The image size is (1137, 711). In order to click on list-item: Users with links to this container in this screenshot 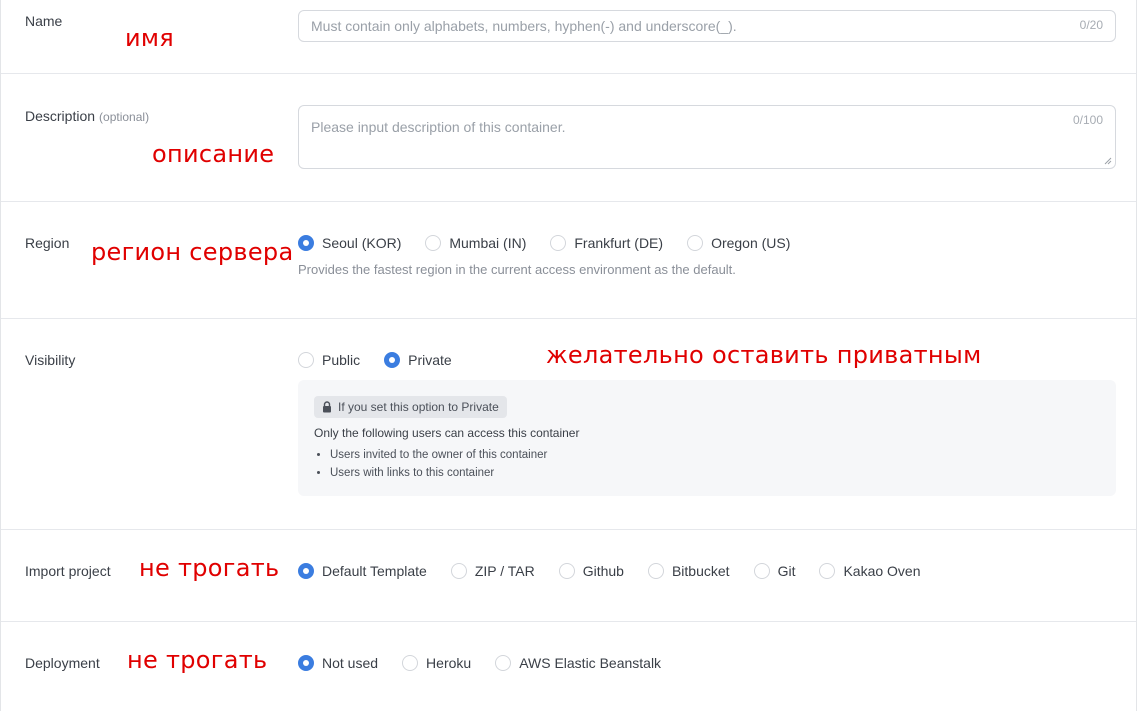, I will do `click(438, 473)`.